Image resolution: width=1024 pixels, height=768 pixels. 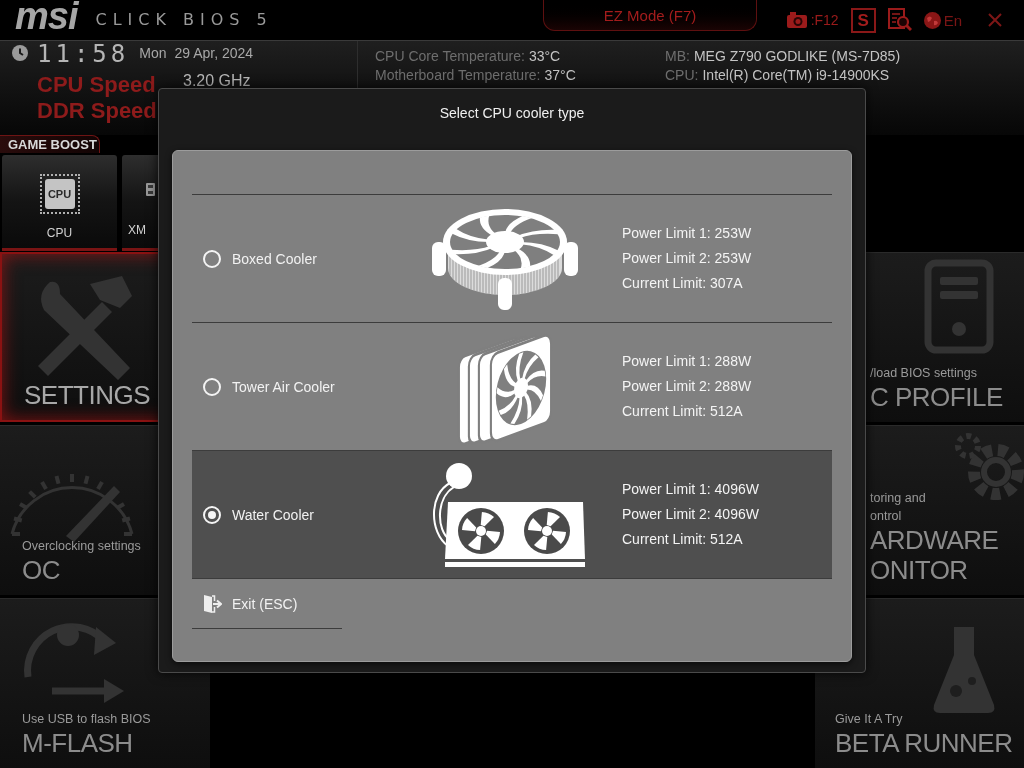 I want to click on tile-subtitle: toring and, so click(x=898, y=498).